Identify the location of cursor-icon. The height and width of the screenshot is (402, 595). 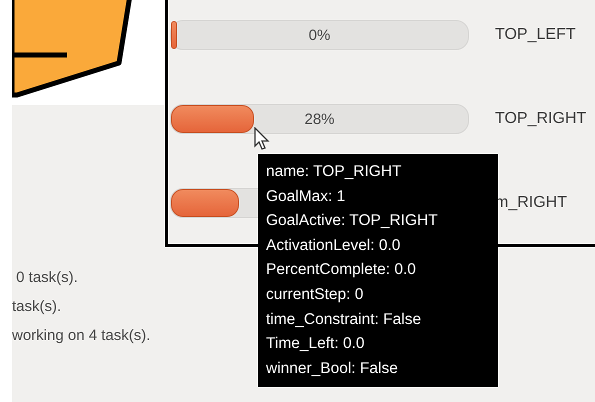
(262, 139).